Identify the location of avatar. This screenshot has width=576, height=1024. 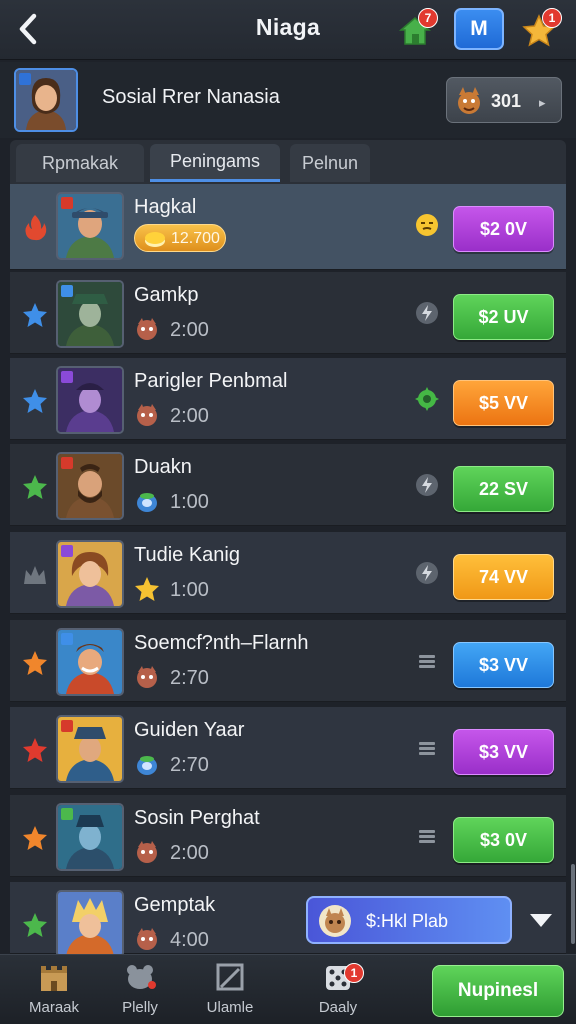
(46, 100).